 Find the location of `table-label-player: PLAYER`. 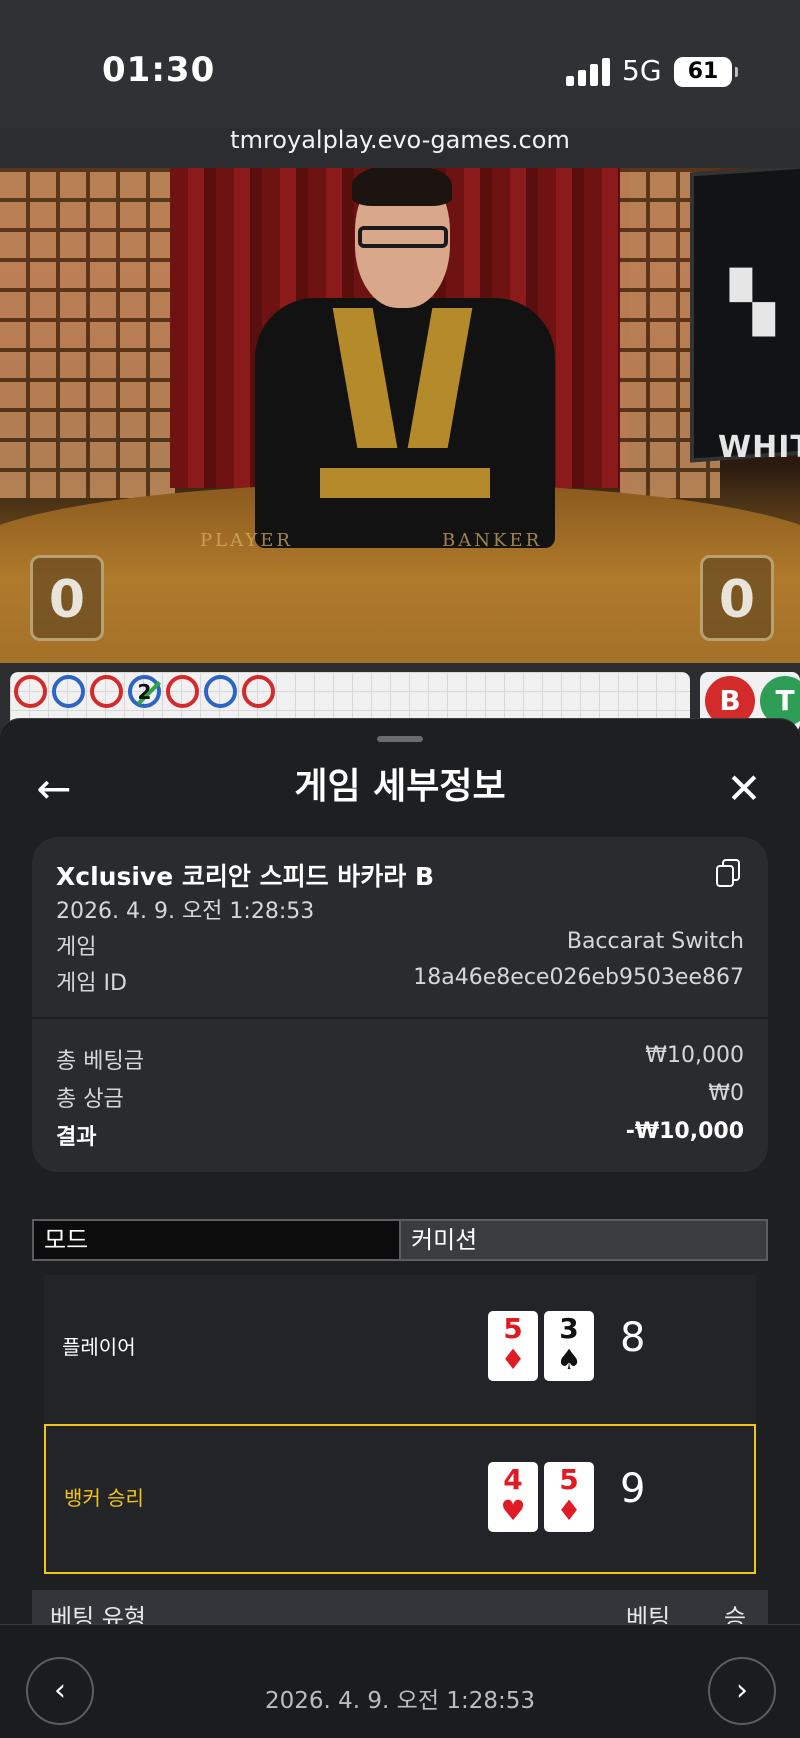

table-label-player: PLAYER is located at coordinates (246, 540).